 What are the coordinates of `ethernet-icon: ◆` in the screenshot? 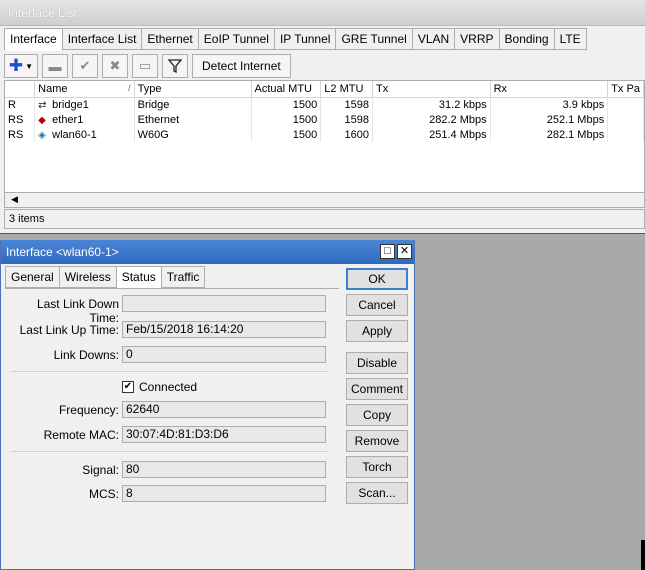 It's located at (42, 120).